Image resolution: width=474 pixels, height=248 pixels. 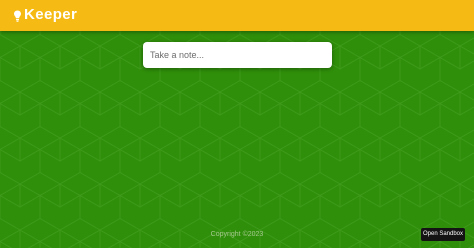 I want to click on note-input, so click(x=237, y=55).